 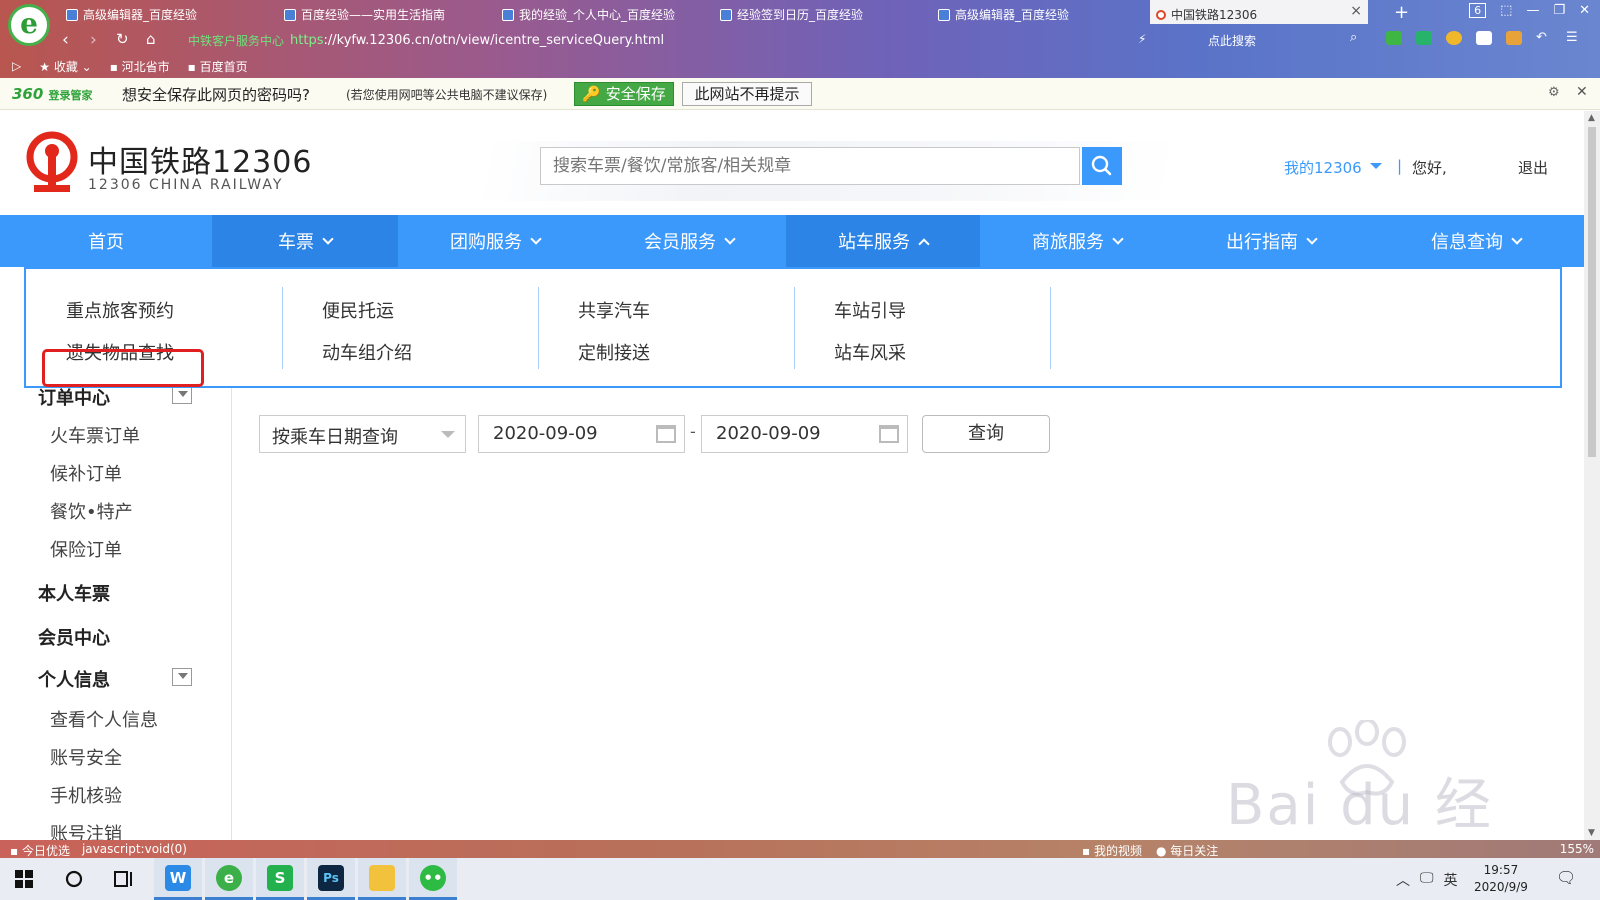 I want to click on logout-link: 退出, so click(x=1533, y=167).